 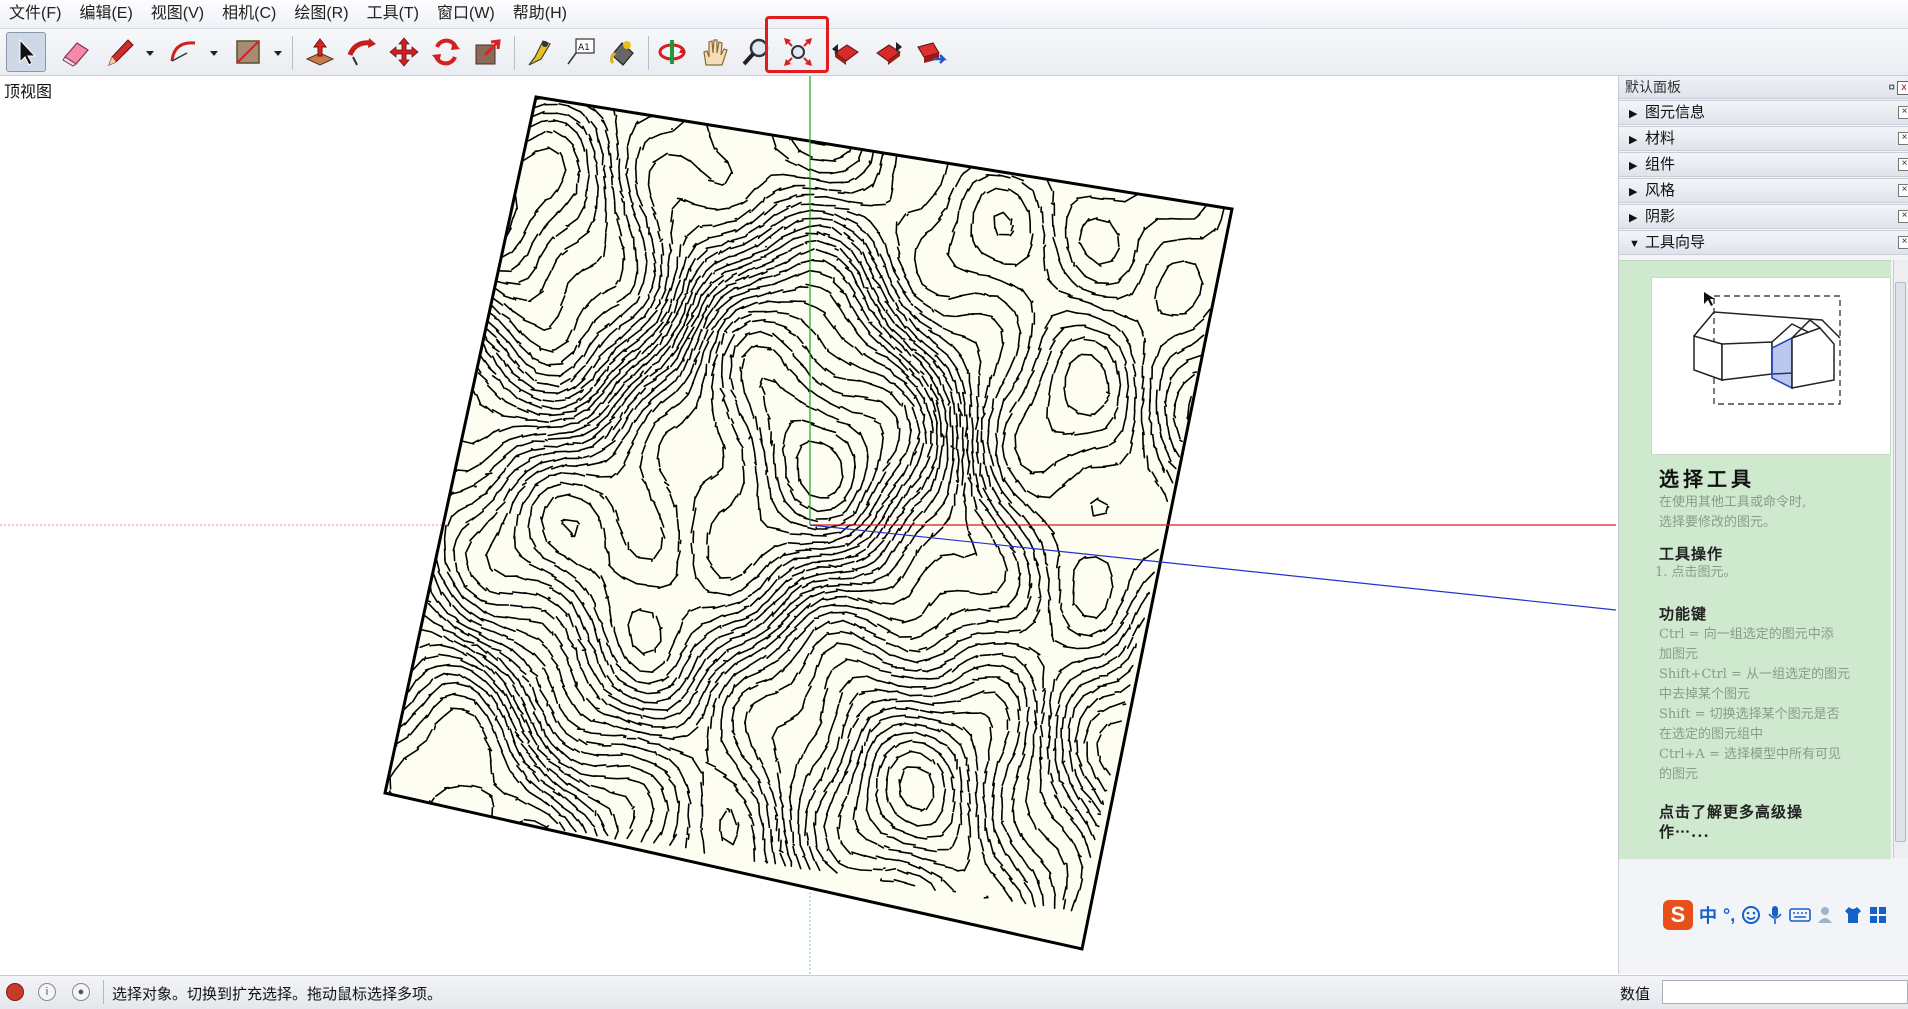 What do you see at coordinates (321, 14) in the screenshot?
I see `menu-draw: 绘图(R)` at bounding box center [321, 14].